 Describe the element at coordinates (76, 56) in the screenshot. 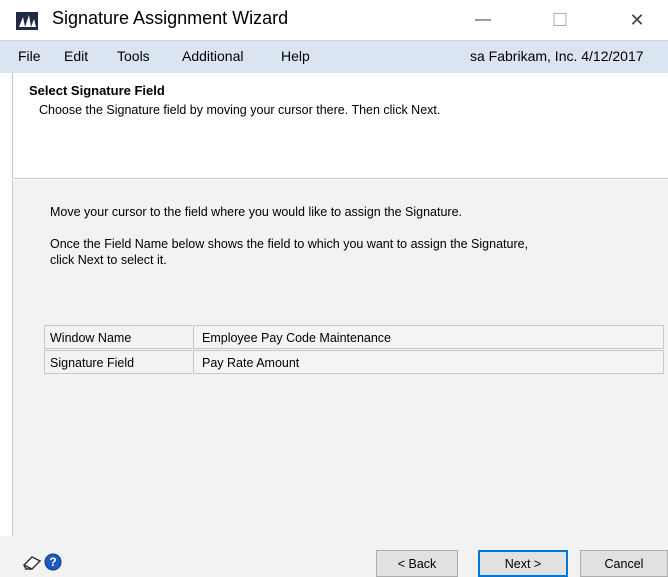

I see `menu-edit: Edit` at that location.